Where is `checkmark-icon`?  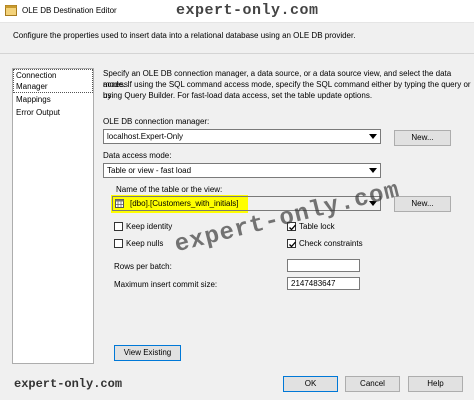 checkmark-icon is located at coordinates (292, 244).